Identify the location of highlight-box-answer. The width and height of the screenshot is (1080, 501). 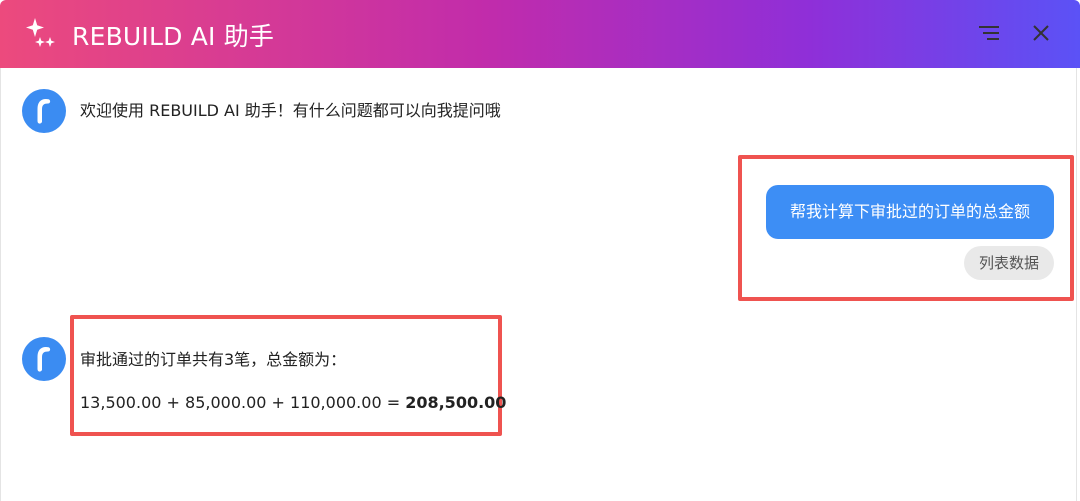
(286, 375).